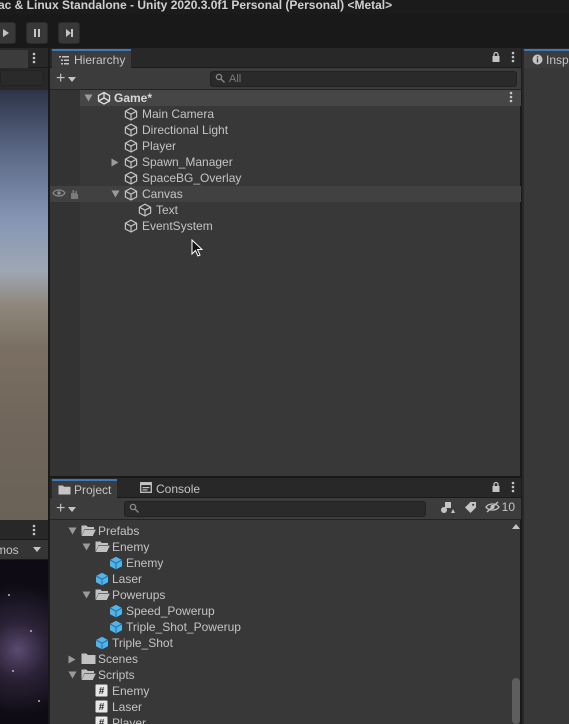 The height and width of the screenshot is (724, 569). Describe the element at coordinates (183, 627) in the screenshot. I see `project-item-label: Triple_Shot_Powerup` at that location.